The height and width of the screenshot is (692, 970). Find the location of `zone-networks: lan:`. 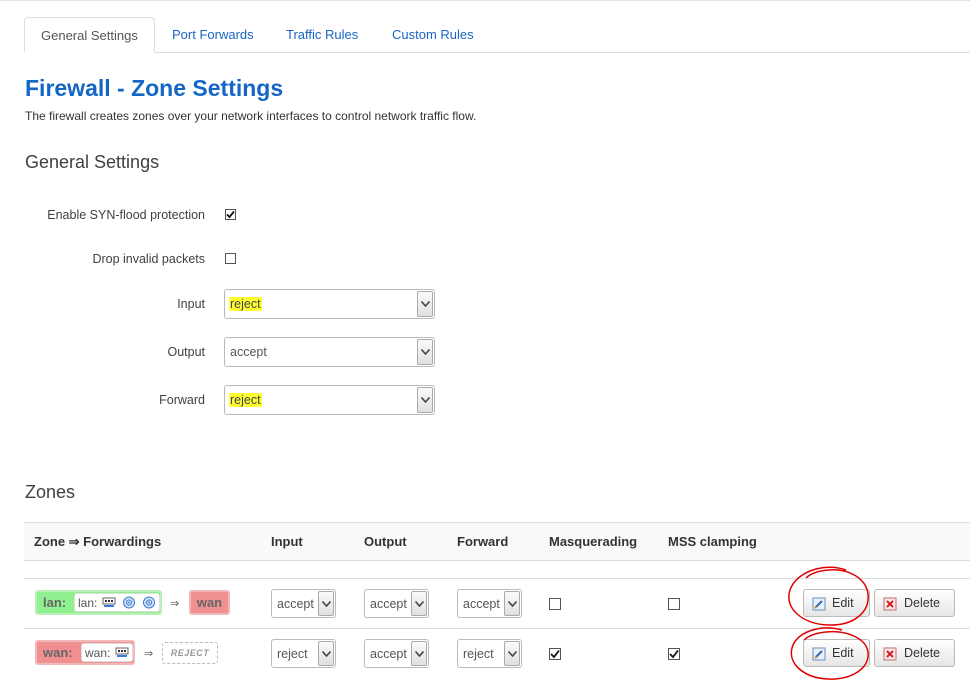

zone-networks: lan: is located at coordinates (117, 602).